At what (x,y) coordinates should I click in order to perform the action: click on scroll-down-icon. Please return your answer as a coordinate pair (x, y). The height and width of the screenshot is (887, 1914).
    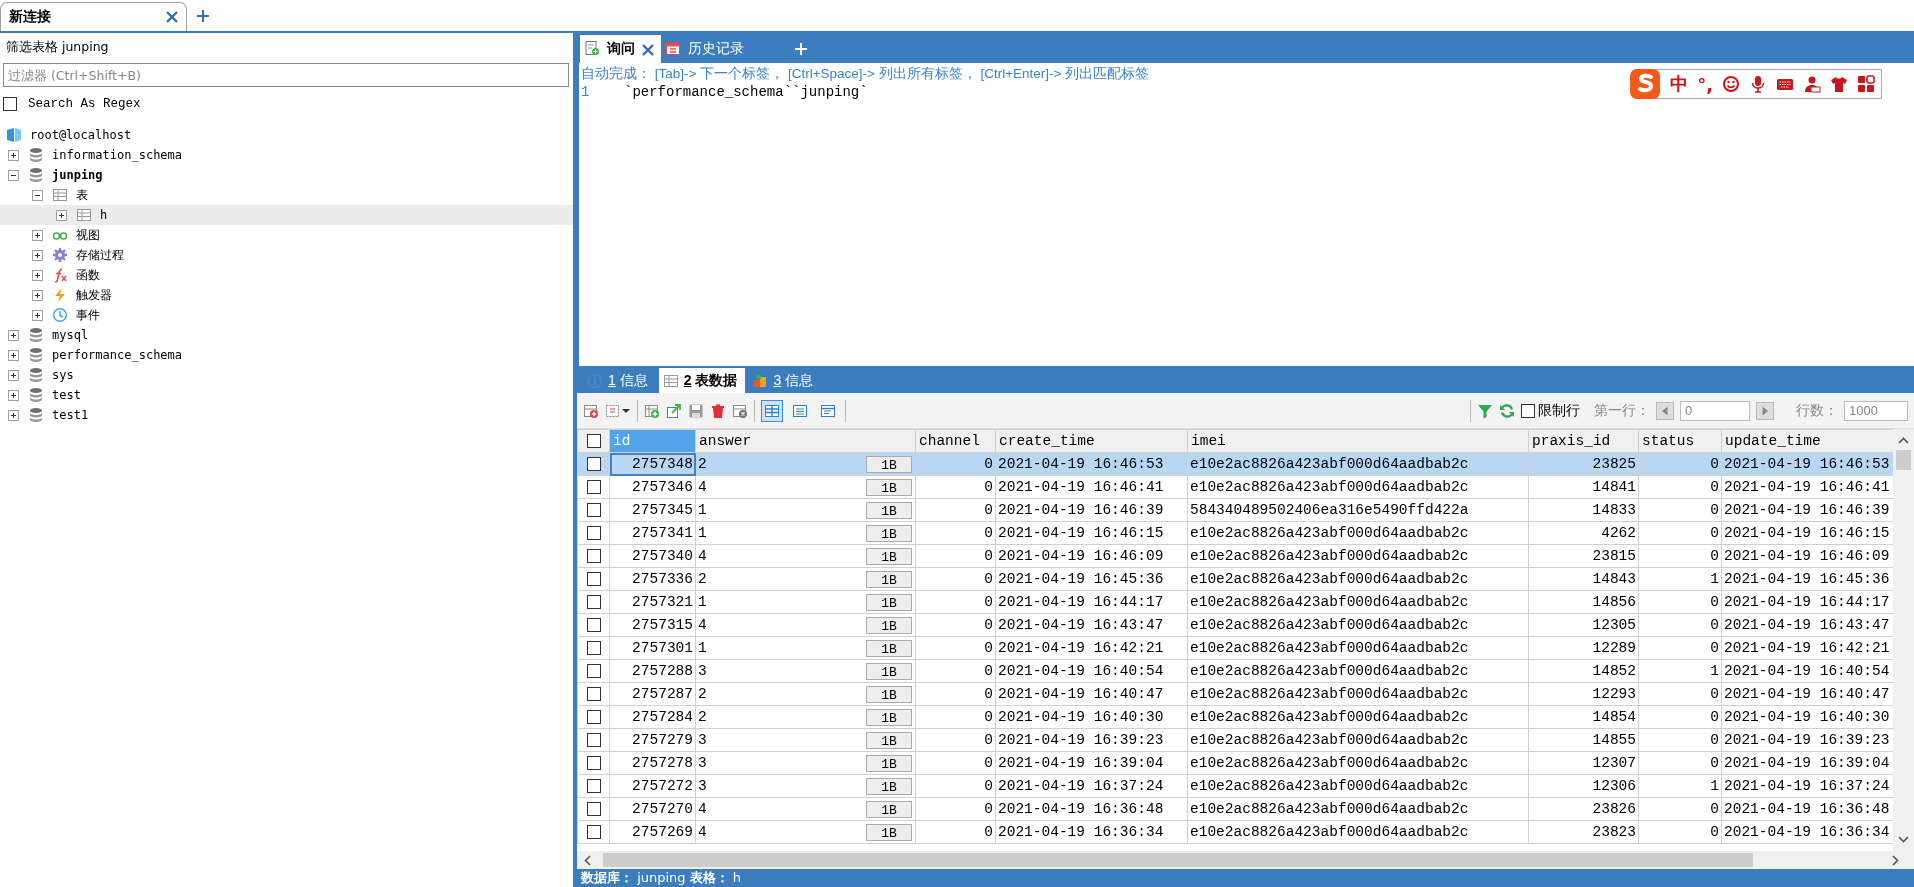
    Looking at the image, I should click on (1903, 839).